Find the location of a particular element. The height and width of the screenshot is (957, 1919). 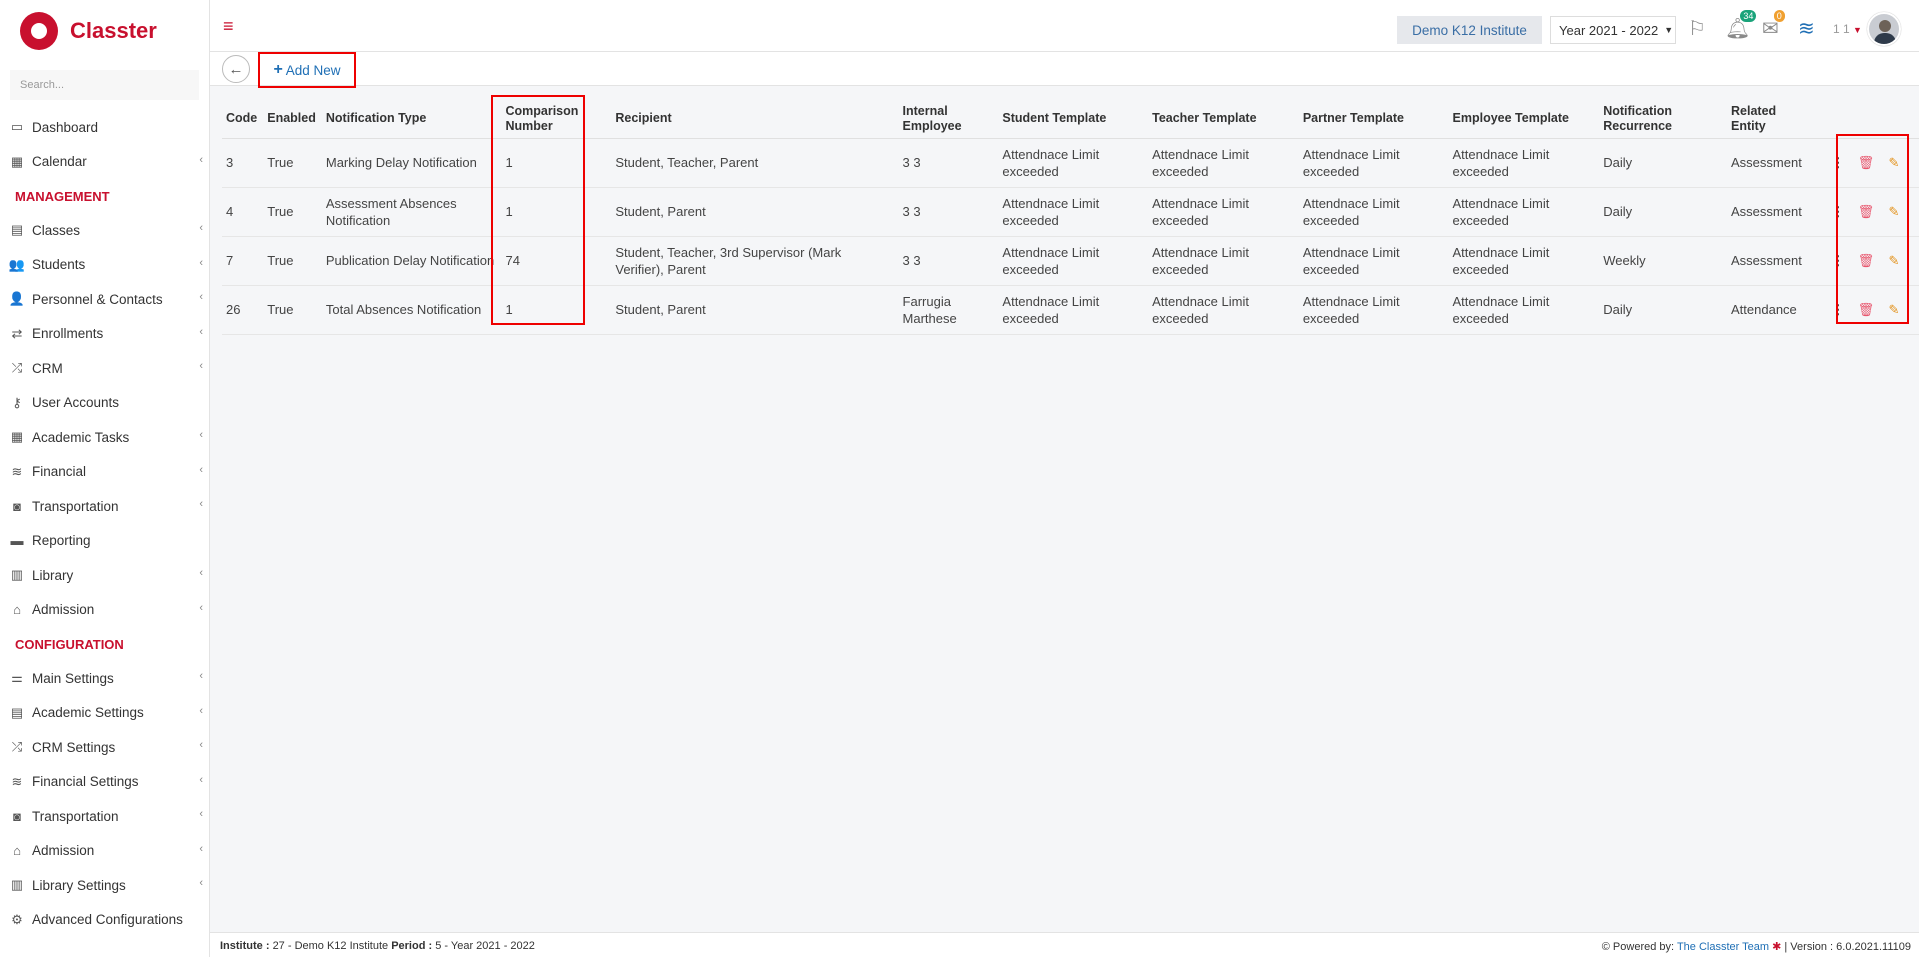

sidebar-item-advanced-configurations: ⚙ Advanced Configurations is located at coordinates (104, 920).